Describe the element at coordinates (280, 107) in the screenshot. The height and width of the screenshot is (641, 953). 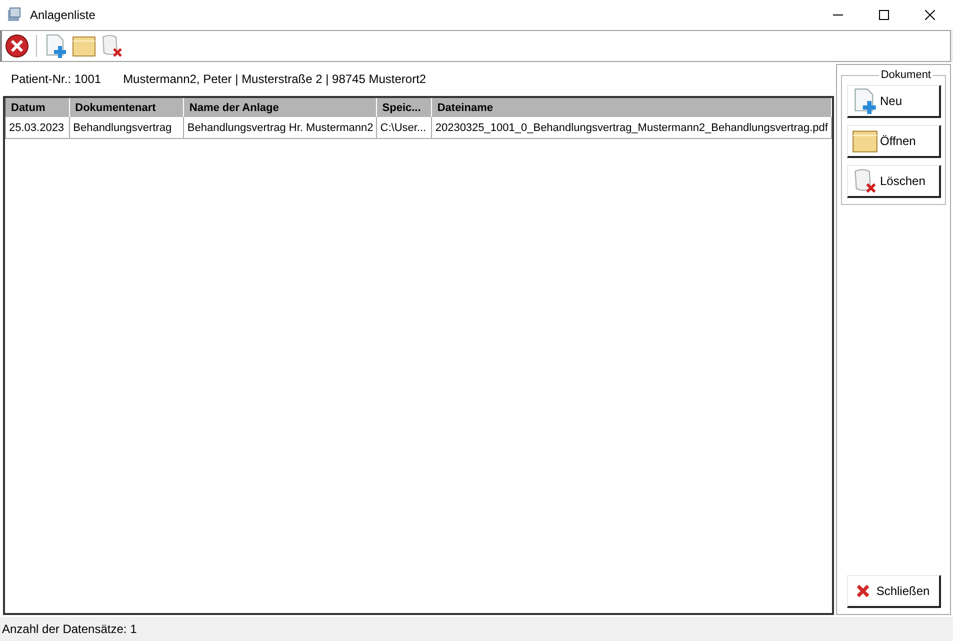
I see `column-header: Name der Anlage` at that location.